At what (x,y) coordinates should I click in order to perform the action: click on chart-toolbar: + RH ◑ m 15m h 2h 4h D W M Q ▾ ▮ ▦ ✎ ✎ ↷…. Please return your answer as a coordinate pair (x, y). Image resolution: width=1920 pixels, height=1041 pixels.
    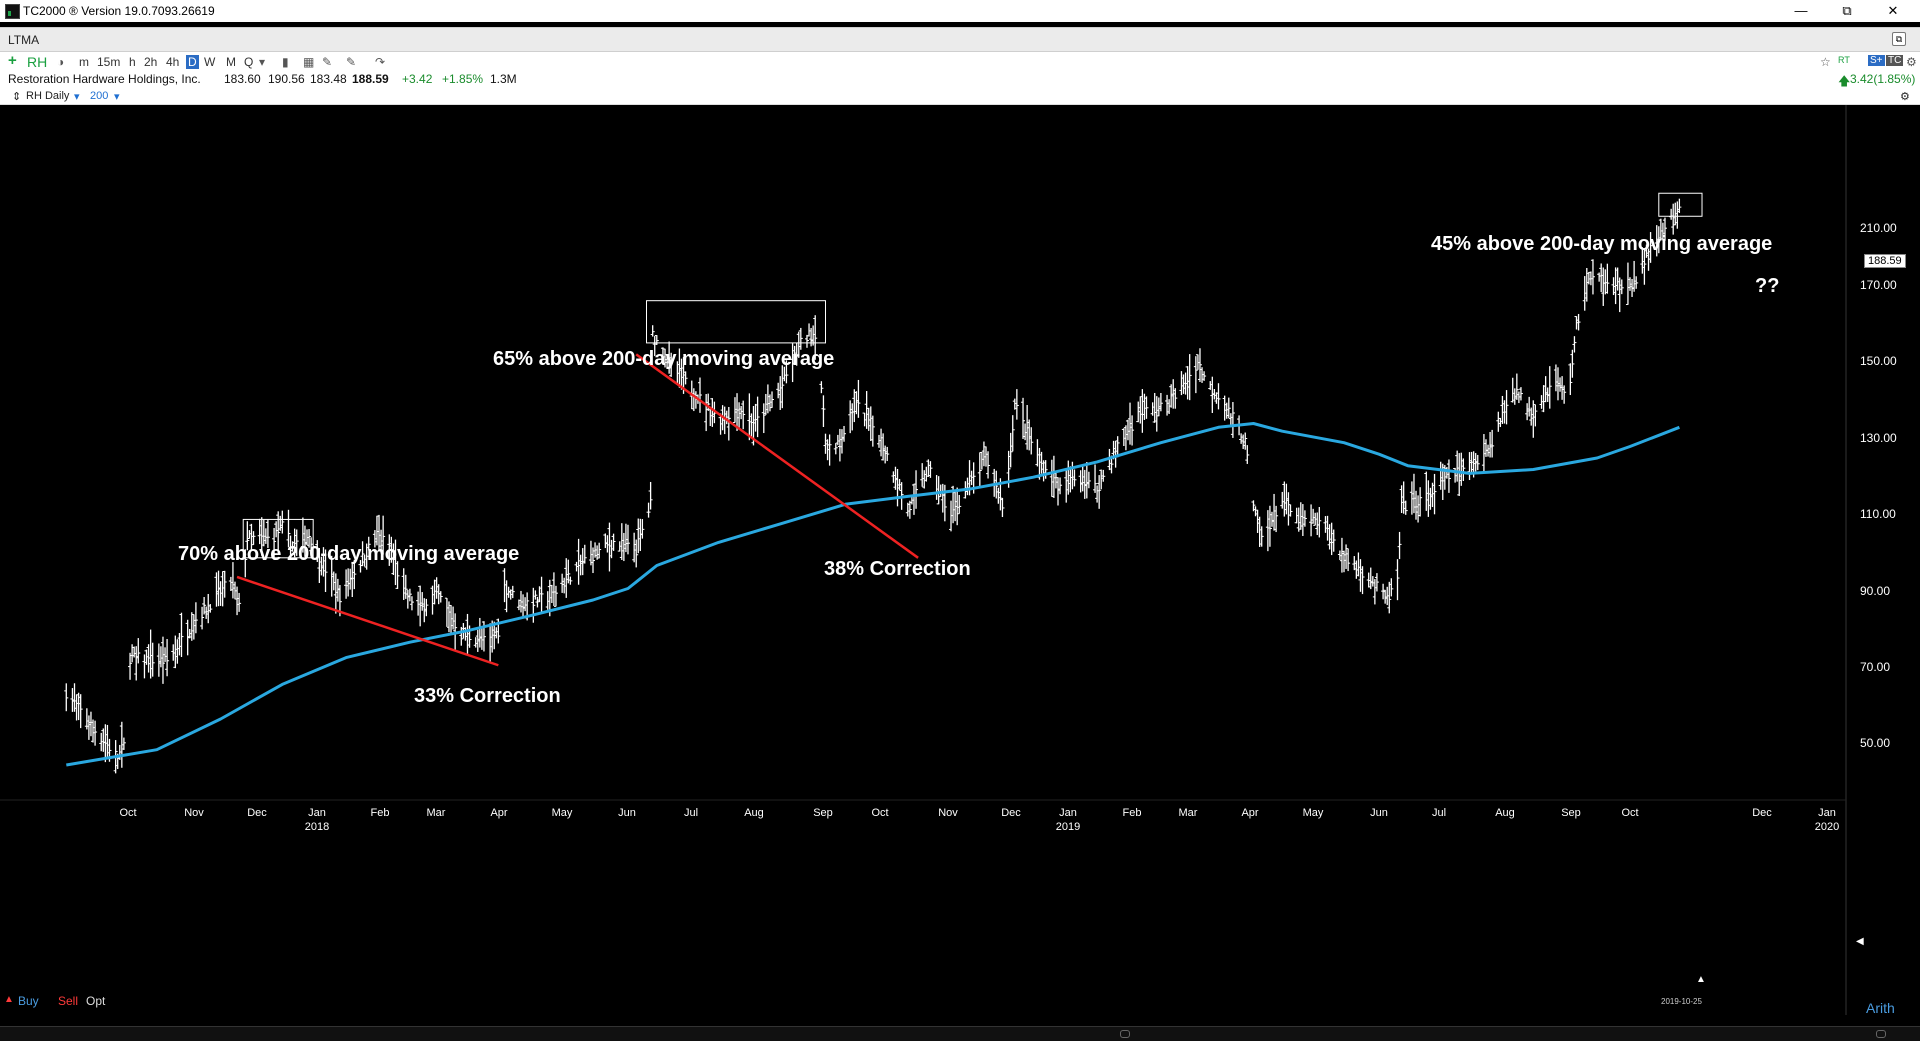
    Looking at the image, I should click on (960, 61).